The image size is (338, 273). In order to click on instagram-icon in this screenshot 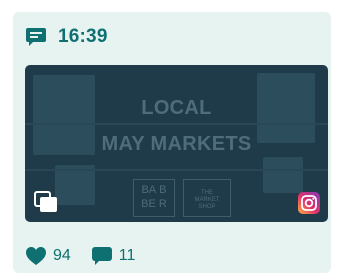, I will do `click(309, 203)`.